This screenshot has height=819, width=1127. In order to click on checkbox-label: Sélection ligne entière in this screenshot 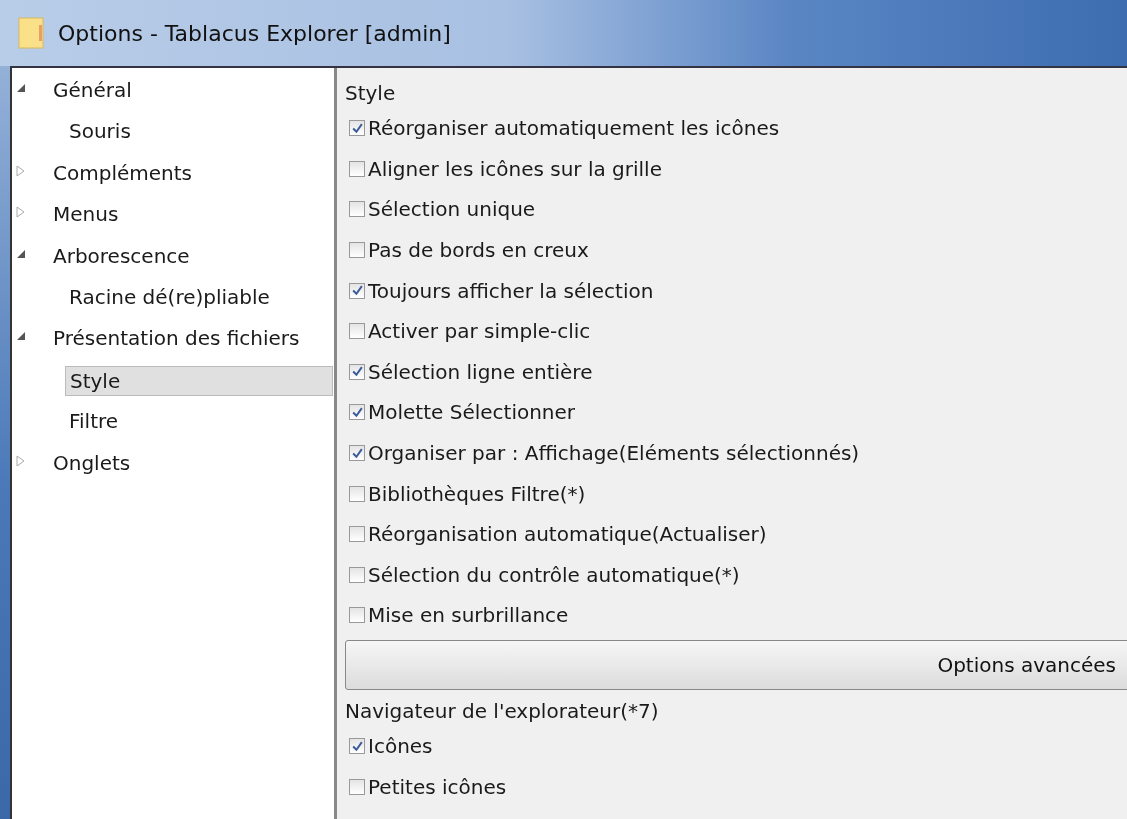, I will do `click(480, 371)`.